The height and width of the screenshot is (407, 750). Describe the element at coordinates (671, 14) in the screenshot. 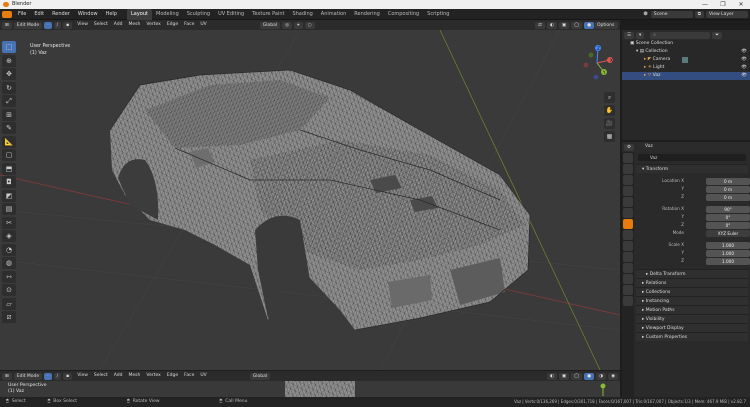

I see `scene-selector: Scene` at that location.